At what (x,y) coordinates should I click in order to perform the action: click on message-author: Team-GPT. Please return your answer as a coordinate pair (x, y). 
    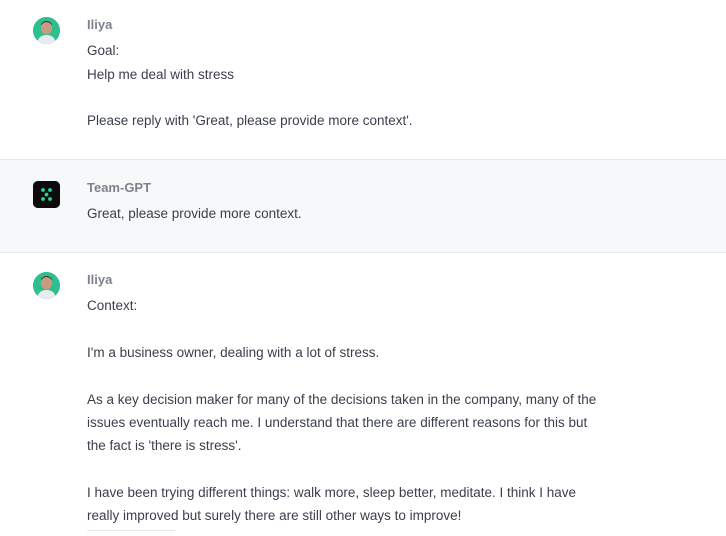
    Looking at the image, I should click on (119, 187).